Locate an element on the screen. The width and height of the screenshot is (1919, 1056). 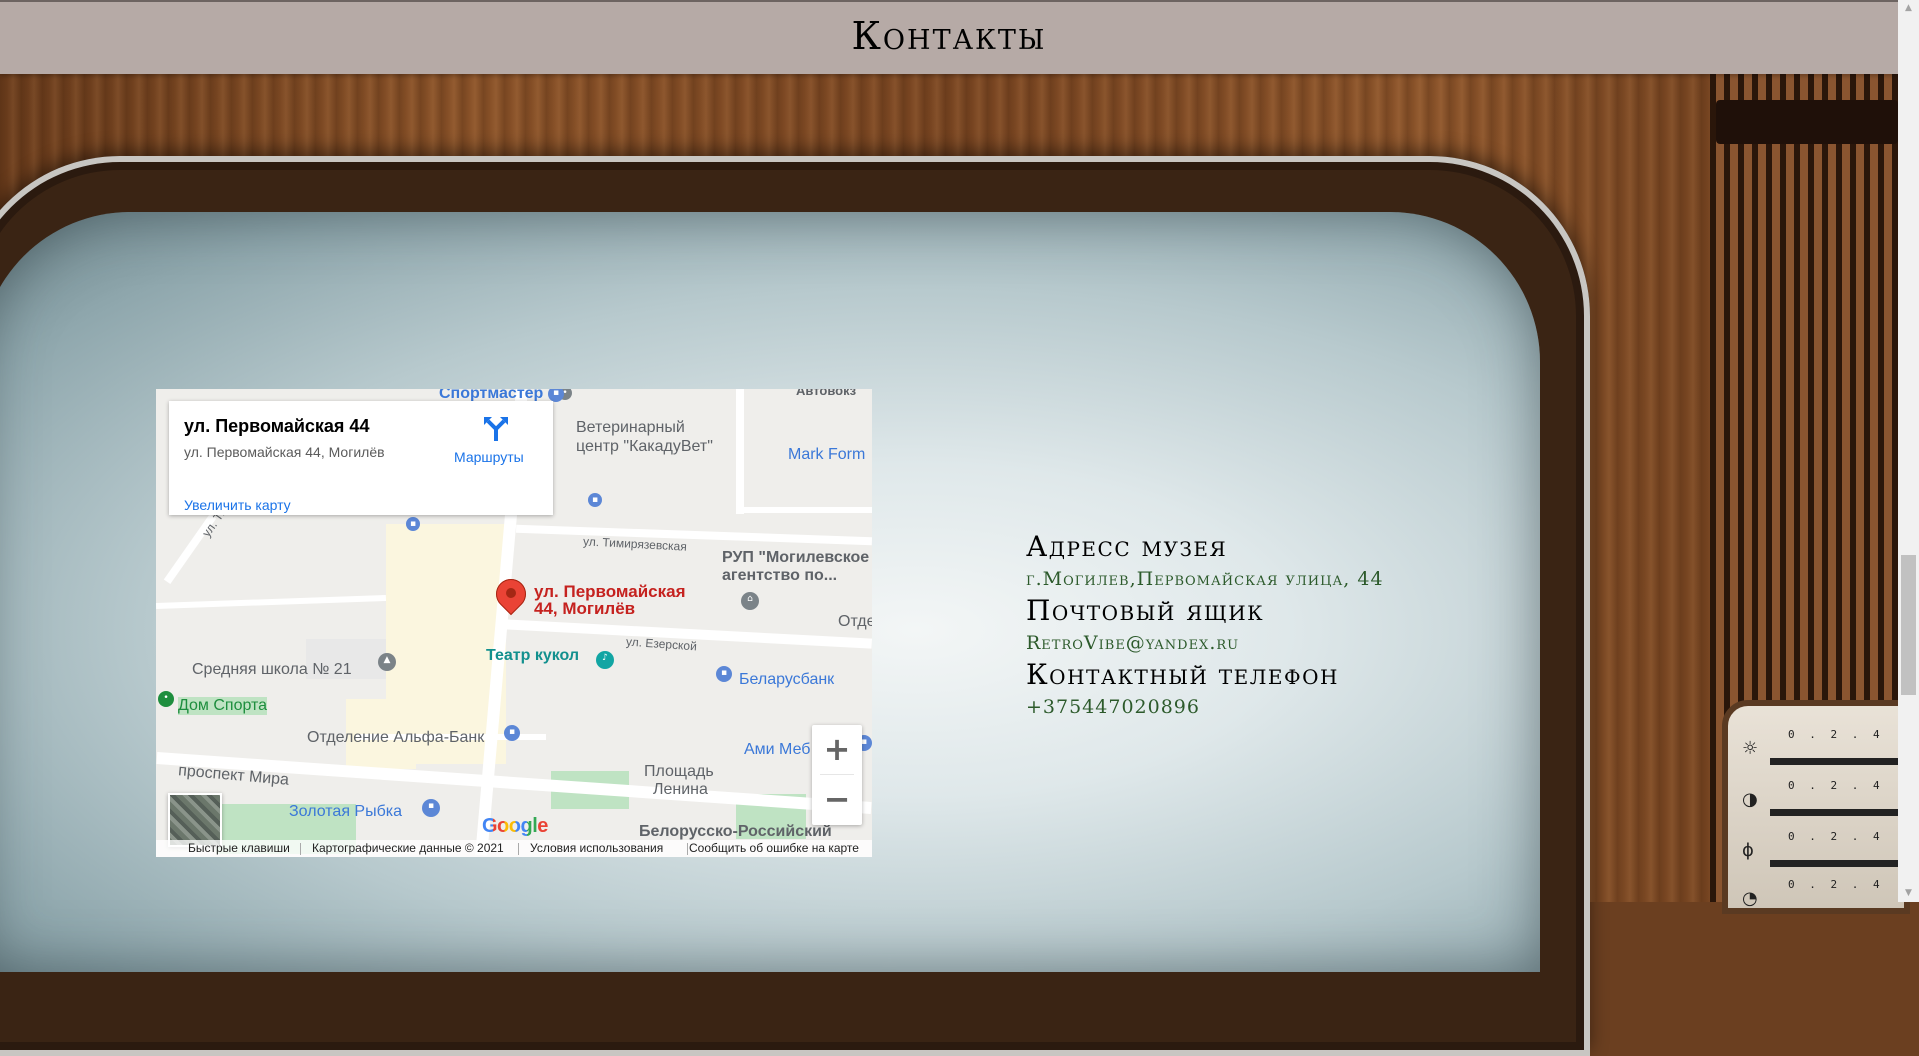
place-label: Площадь is located at coordinates (679, 771).